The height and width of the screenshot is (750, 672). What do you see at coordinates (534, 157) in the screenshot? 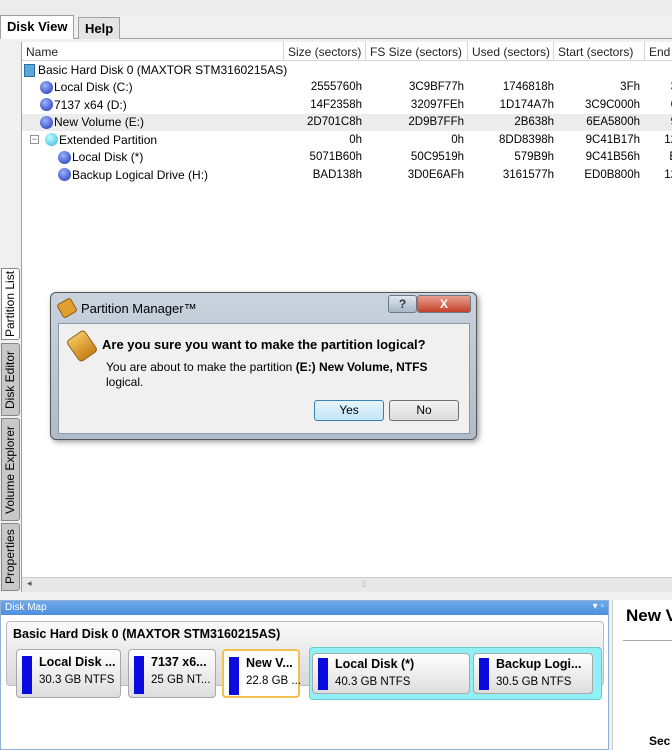
I see `cell-used: 579B9h` at bounding box center [534, 157].